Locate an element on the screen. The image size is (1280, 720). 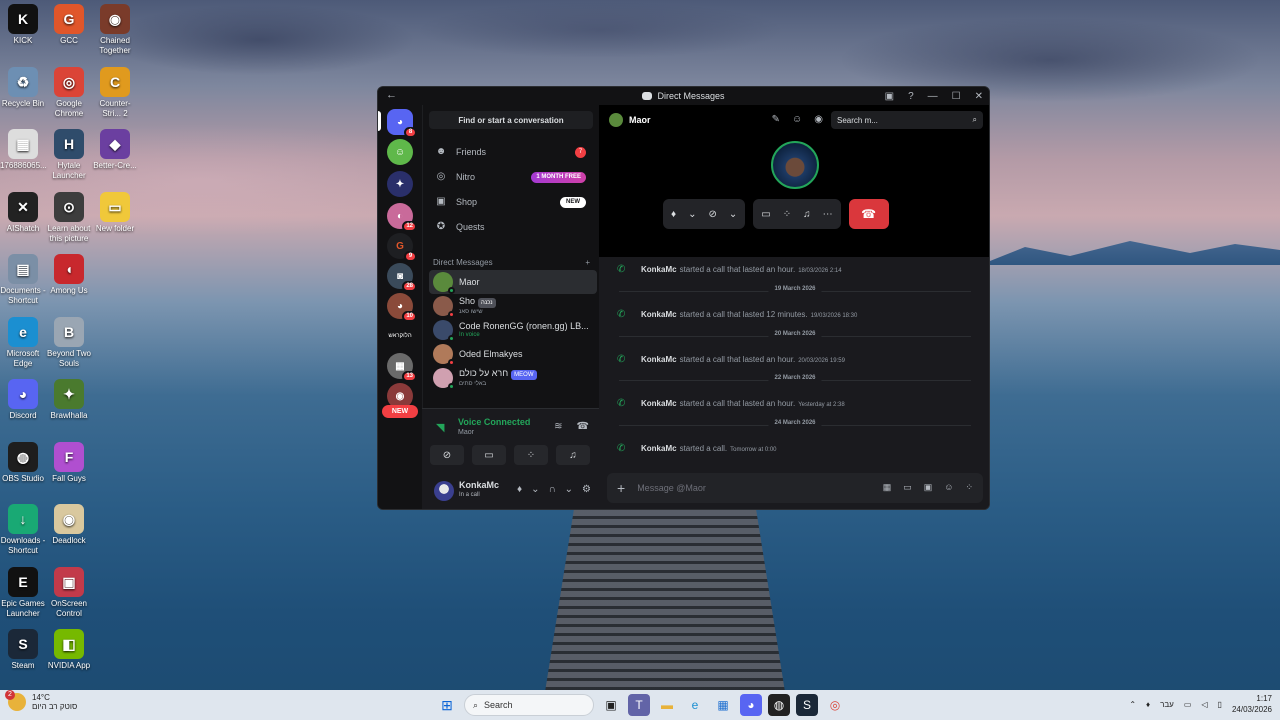
screen-share-icon: ▭ is located at coordinates (765, 214).